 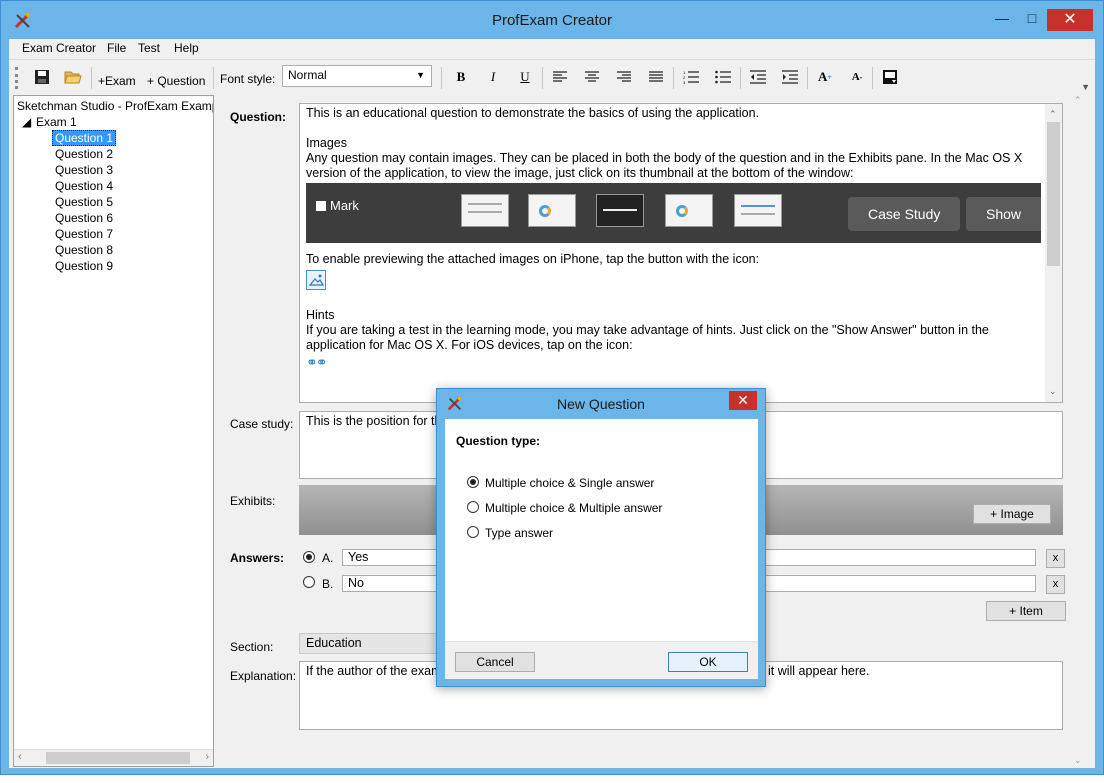 I want to click on case-study-text: This is the position for th, so click(x=374, y=421).